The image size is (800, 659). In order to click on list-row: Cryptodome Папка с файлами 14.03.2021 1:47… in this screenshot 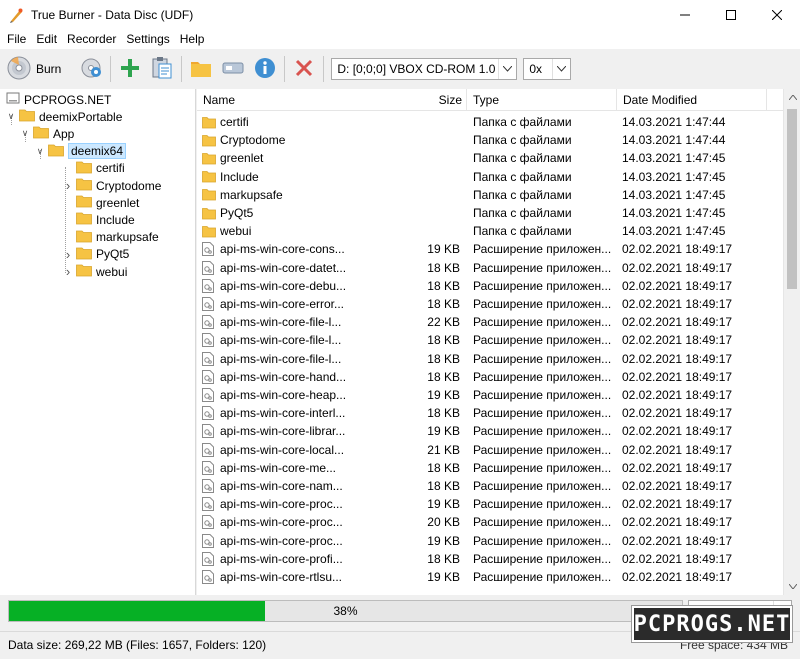, I will do `click(490, 140)`.